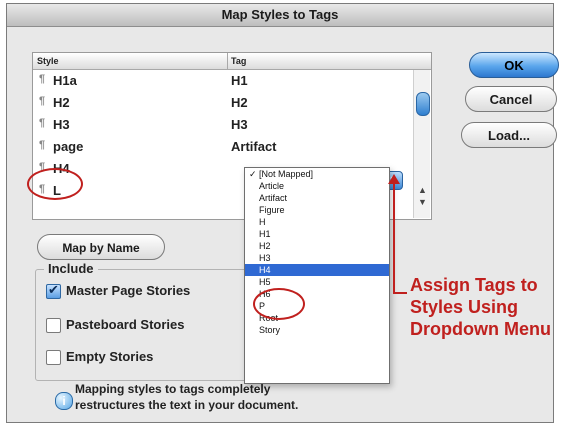  Describe the element at coordinates (317, 234) in the screenshot. I see `menu-item-h1: H1` at that location.